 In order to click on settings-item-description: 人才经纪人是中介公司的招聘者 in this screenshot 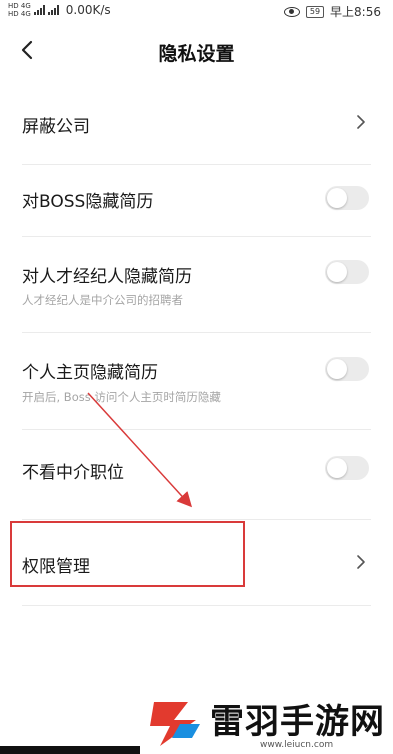, I will do `click(102, 300)`.